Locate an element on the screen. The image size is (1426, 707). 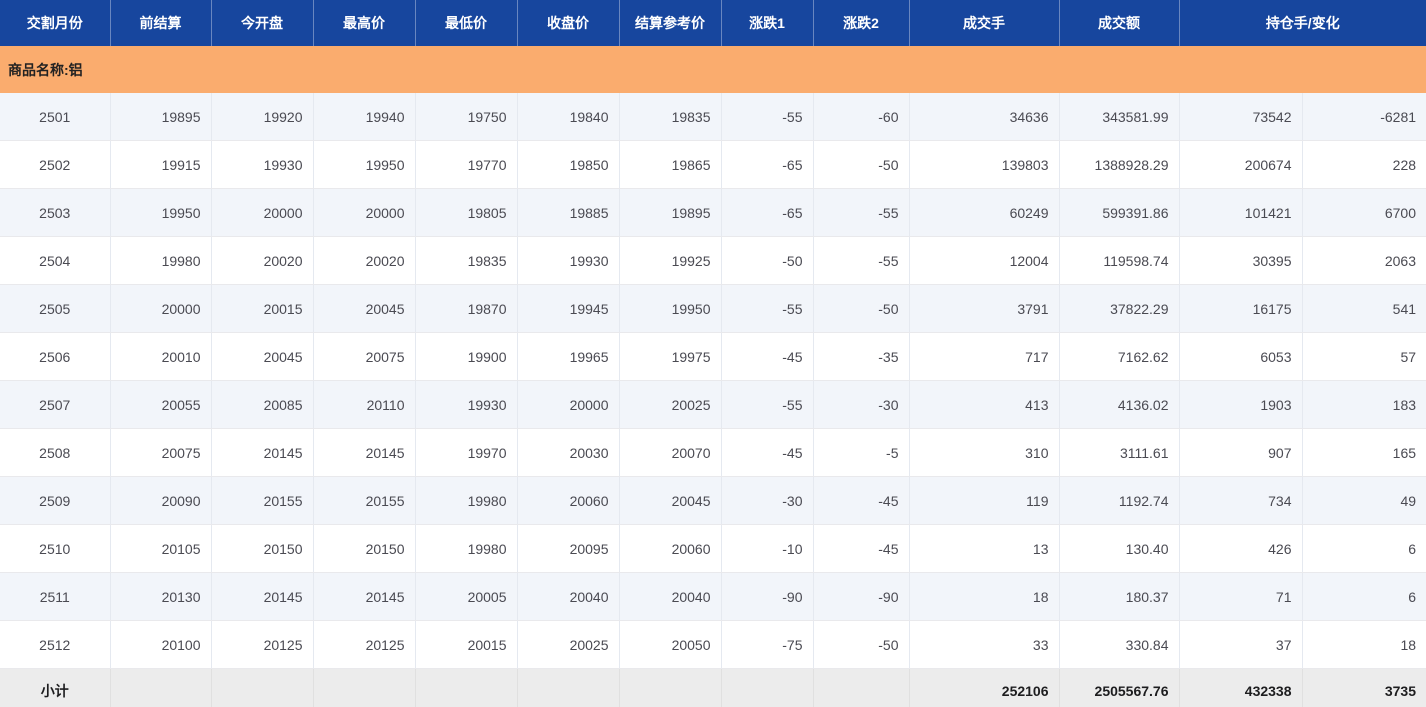
open-cell: 20000 is located at coordinates (261, 212).